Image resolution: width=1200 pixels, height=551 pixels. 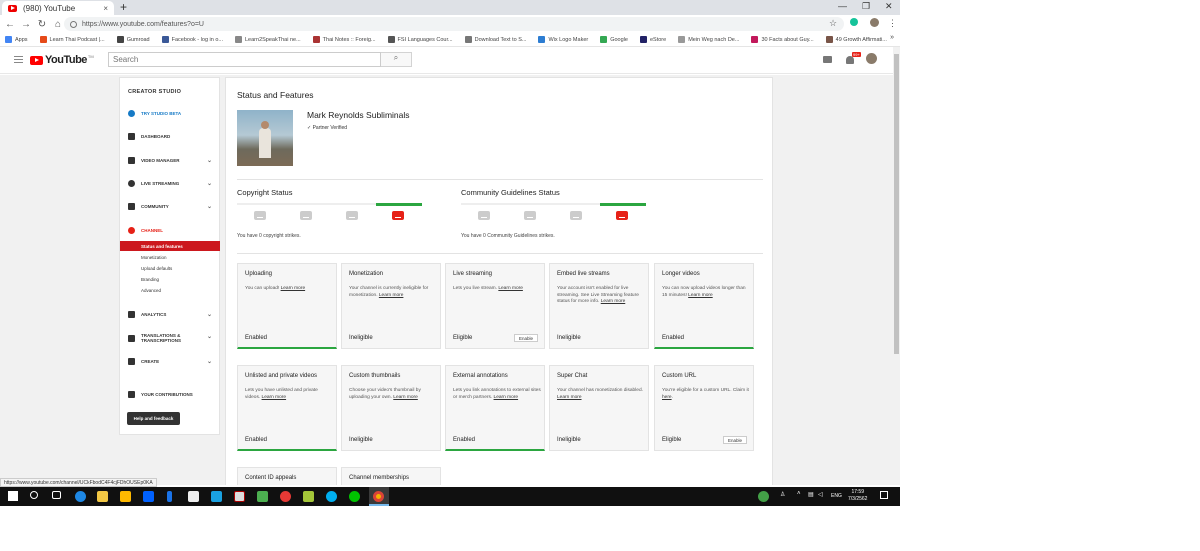 What do you see at coordinates (799, 494) in the screenshot?
I see `show-hidden-icons-chevron-icon: ˄` at bounding box center [799, 494].